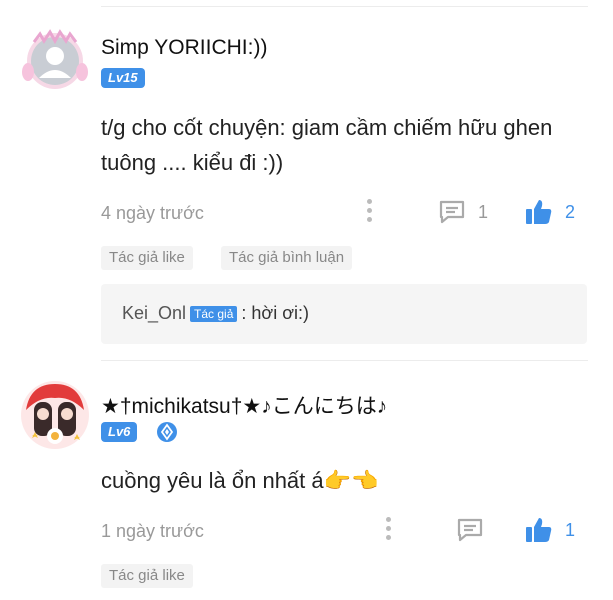 The height and width of the screenshot is (600, 613). What do you see at coordinates (214, 313) in the screenshot?
I see `author-badge: Tác giả` at bounding box center [214, 313].